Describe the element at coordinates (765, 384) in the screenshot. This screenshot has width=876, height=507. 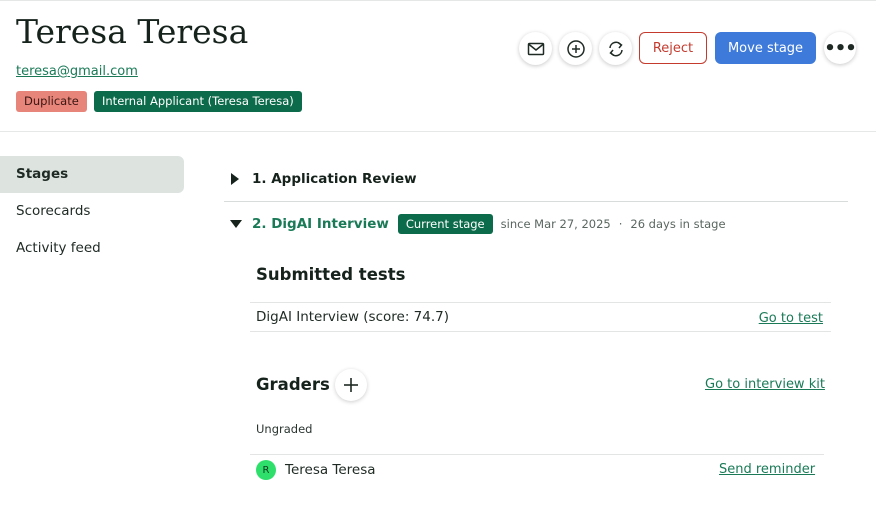
I see `go-to-interview-kit-link: Go to interview kit` at that location.